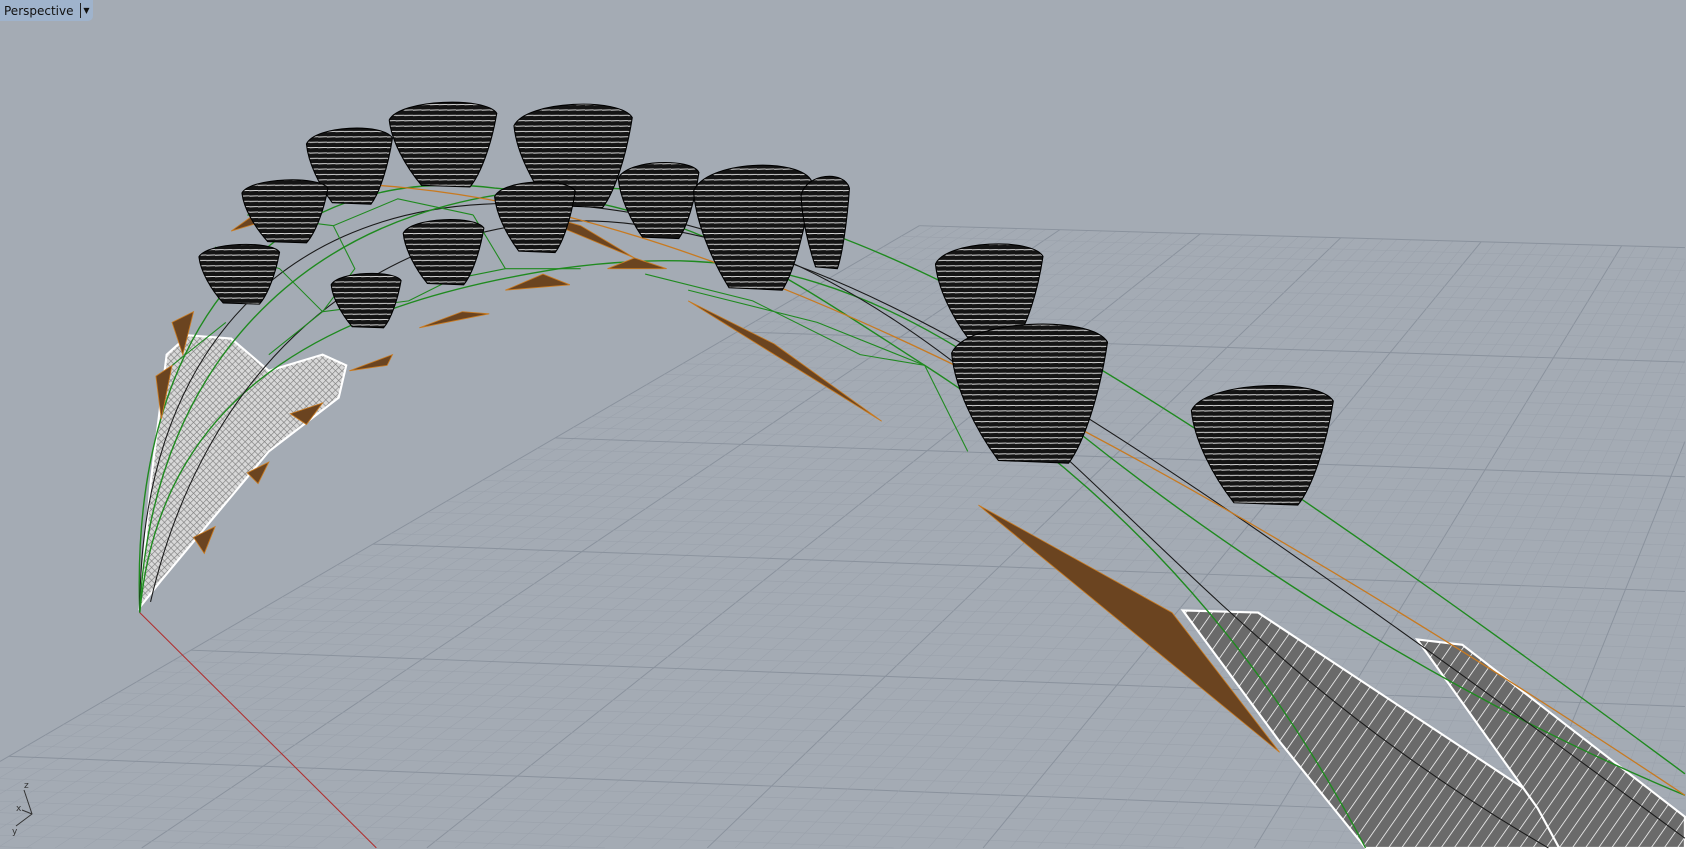 The image size is (1686, 849). I want to click on viewport-title-tab: Perspective ▼, so click(46, 10).